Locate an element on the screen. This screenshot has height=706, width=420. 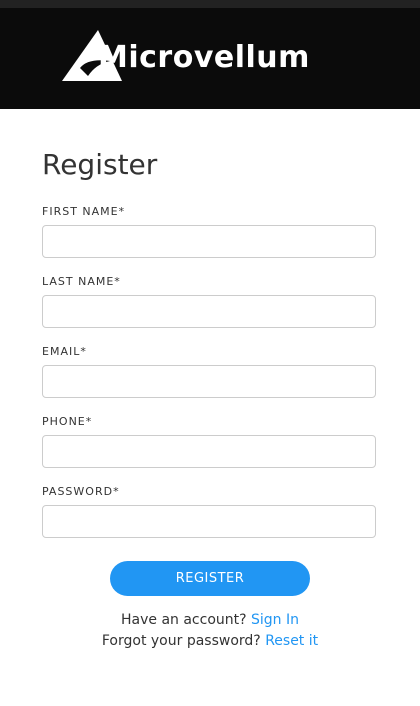
email-input is located at coordinates (209, 381).